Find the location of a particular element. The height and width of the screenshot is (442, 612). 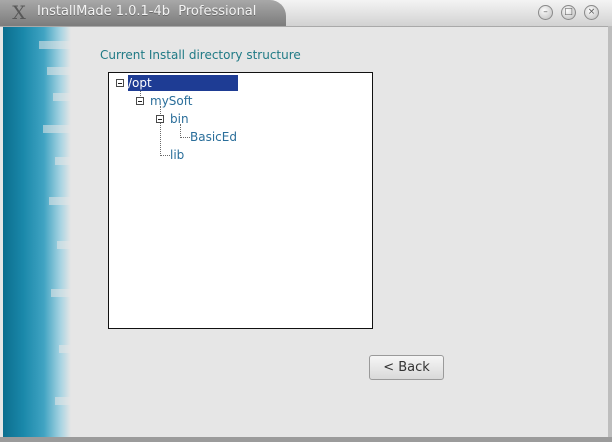

tree-node-mysoft: mySoft is located at coordinates (171, 101).